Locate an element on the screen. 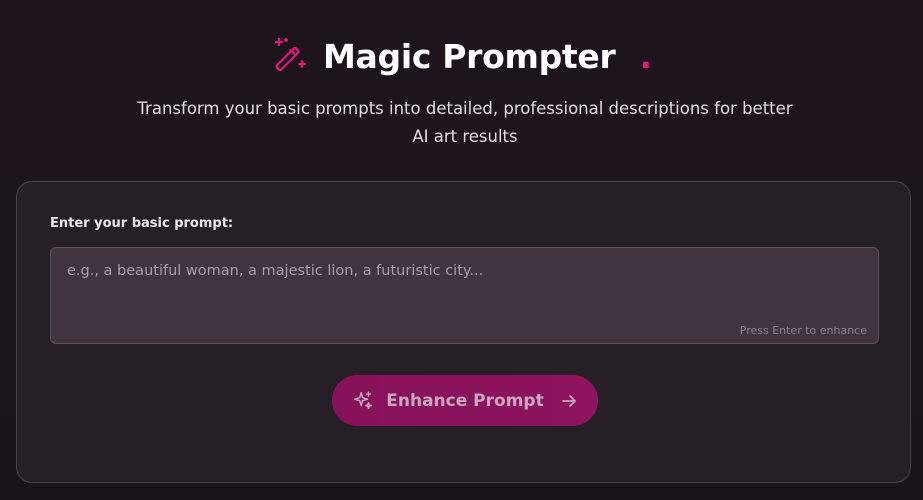 Image resolution: width=923 pixels, height=500 pixels. enhance-button-label: Enhance Prompt is located at coordinates (465, 400).